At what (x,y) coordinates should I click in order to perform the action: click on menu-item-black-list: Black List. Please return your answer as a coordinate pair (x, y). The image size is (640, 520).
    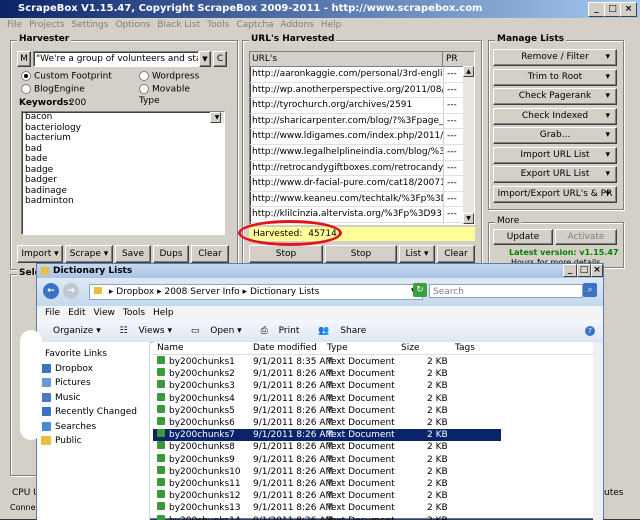
    Looking at the image, I should click on (178, 25).